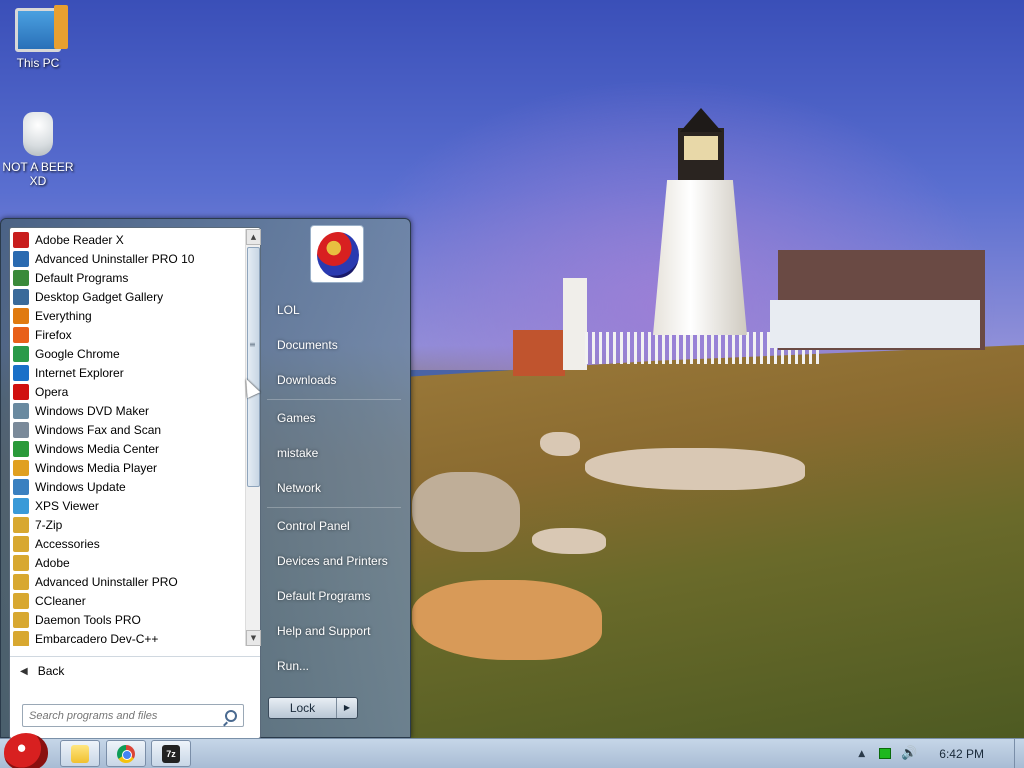 The image size is (1024, 768). I want to click on program-label: Daemon Tools PRO, so click(88, 619).